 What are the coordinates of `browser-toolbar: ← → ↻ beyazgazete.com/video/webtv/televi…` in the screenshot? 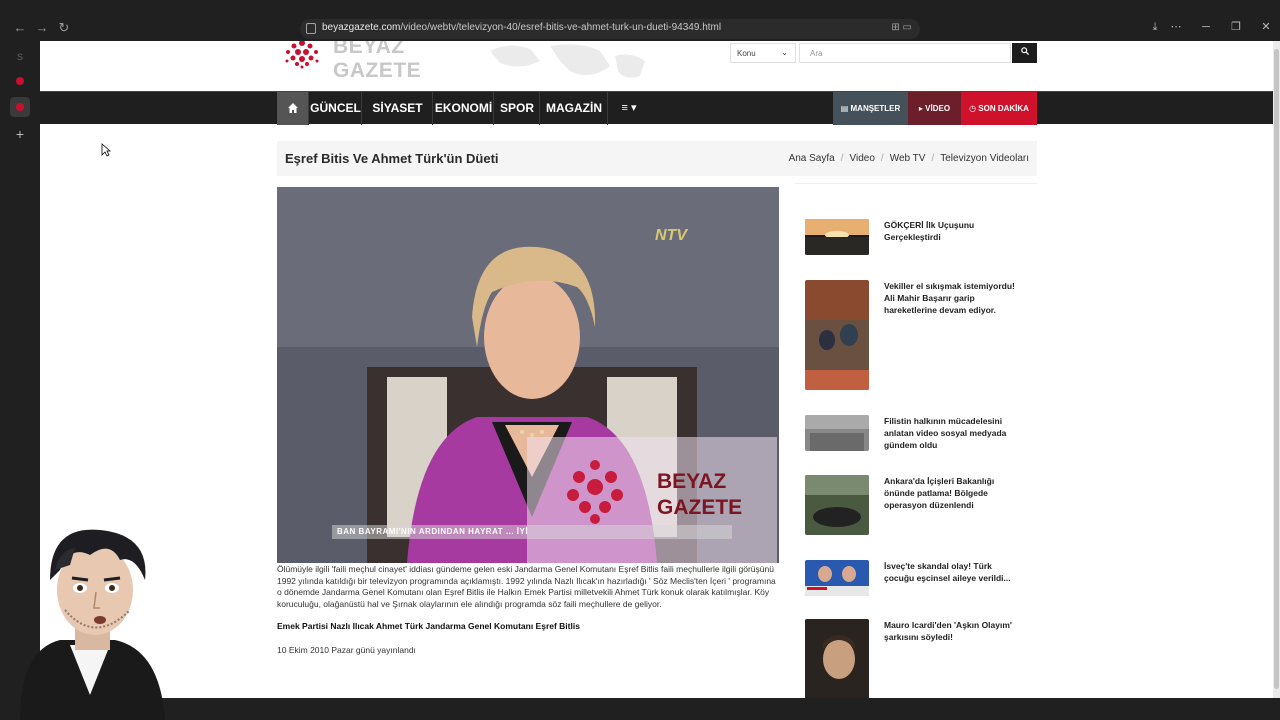 It's located at (640, 20).